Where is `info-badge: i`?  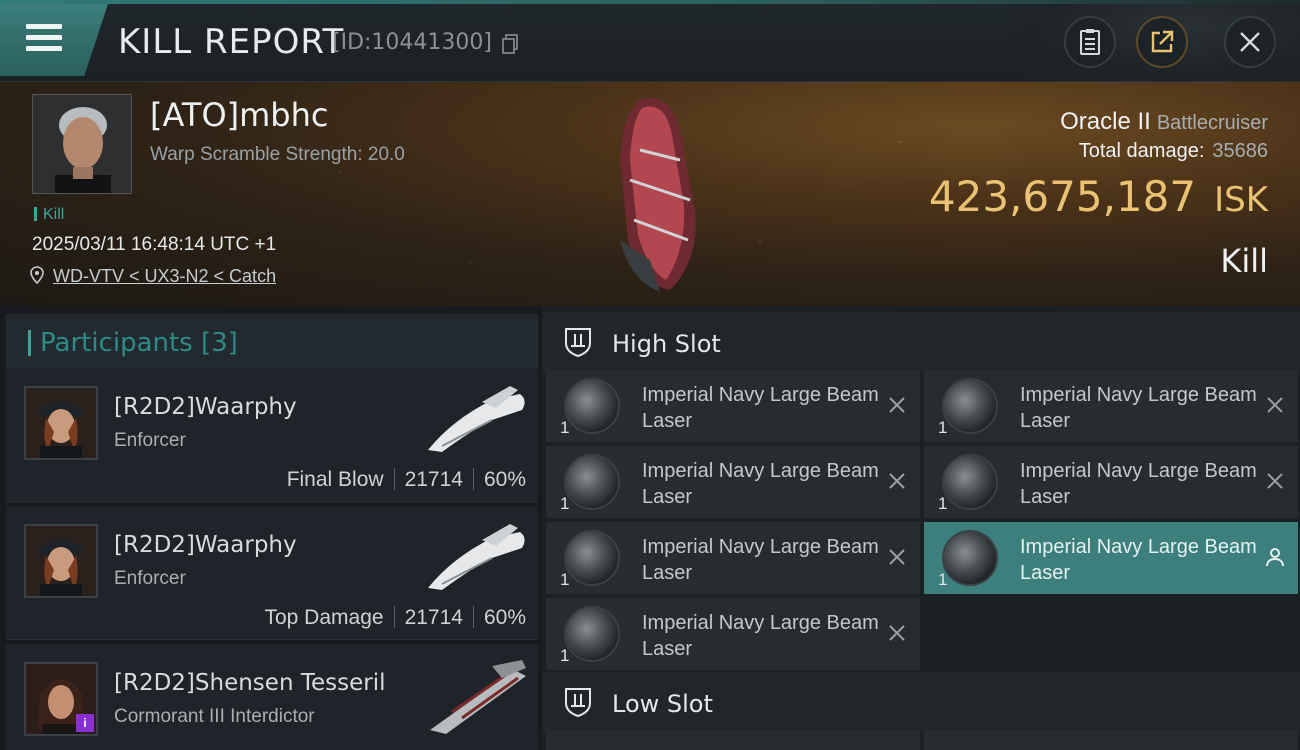
info-badge: i is located at coordinates (85, 723).